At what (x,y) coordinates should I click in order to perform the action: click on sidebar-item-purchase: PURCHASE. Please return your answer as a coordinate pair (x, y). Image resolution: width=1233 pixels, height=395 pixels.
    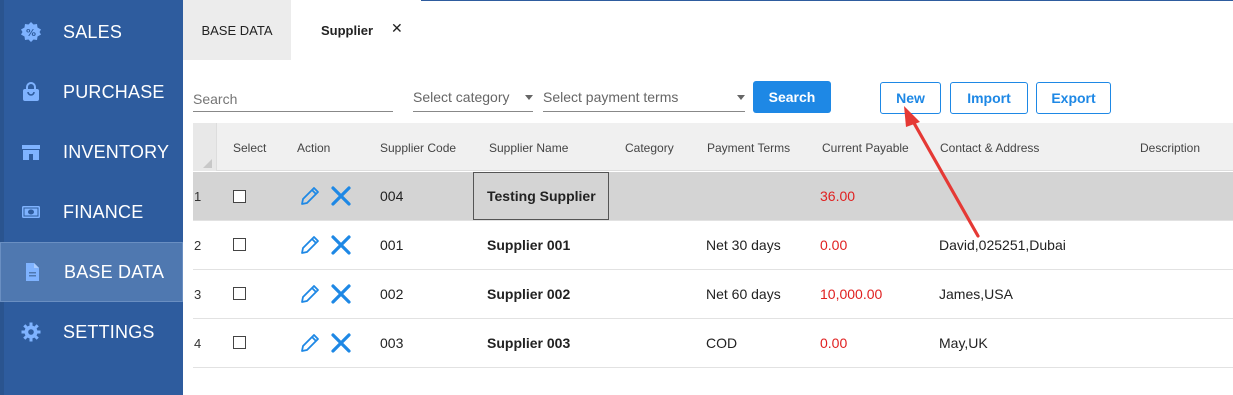
    Looking at the image, I should click on (91, 92).